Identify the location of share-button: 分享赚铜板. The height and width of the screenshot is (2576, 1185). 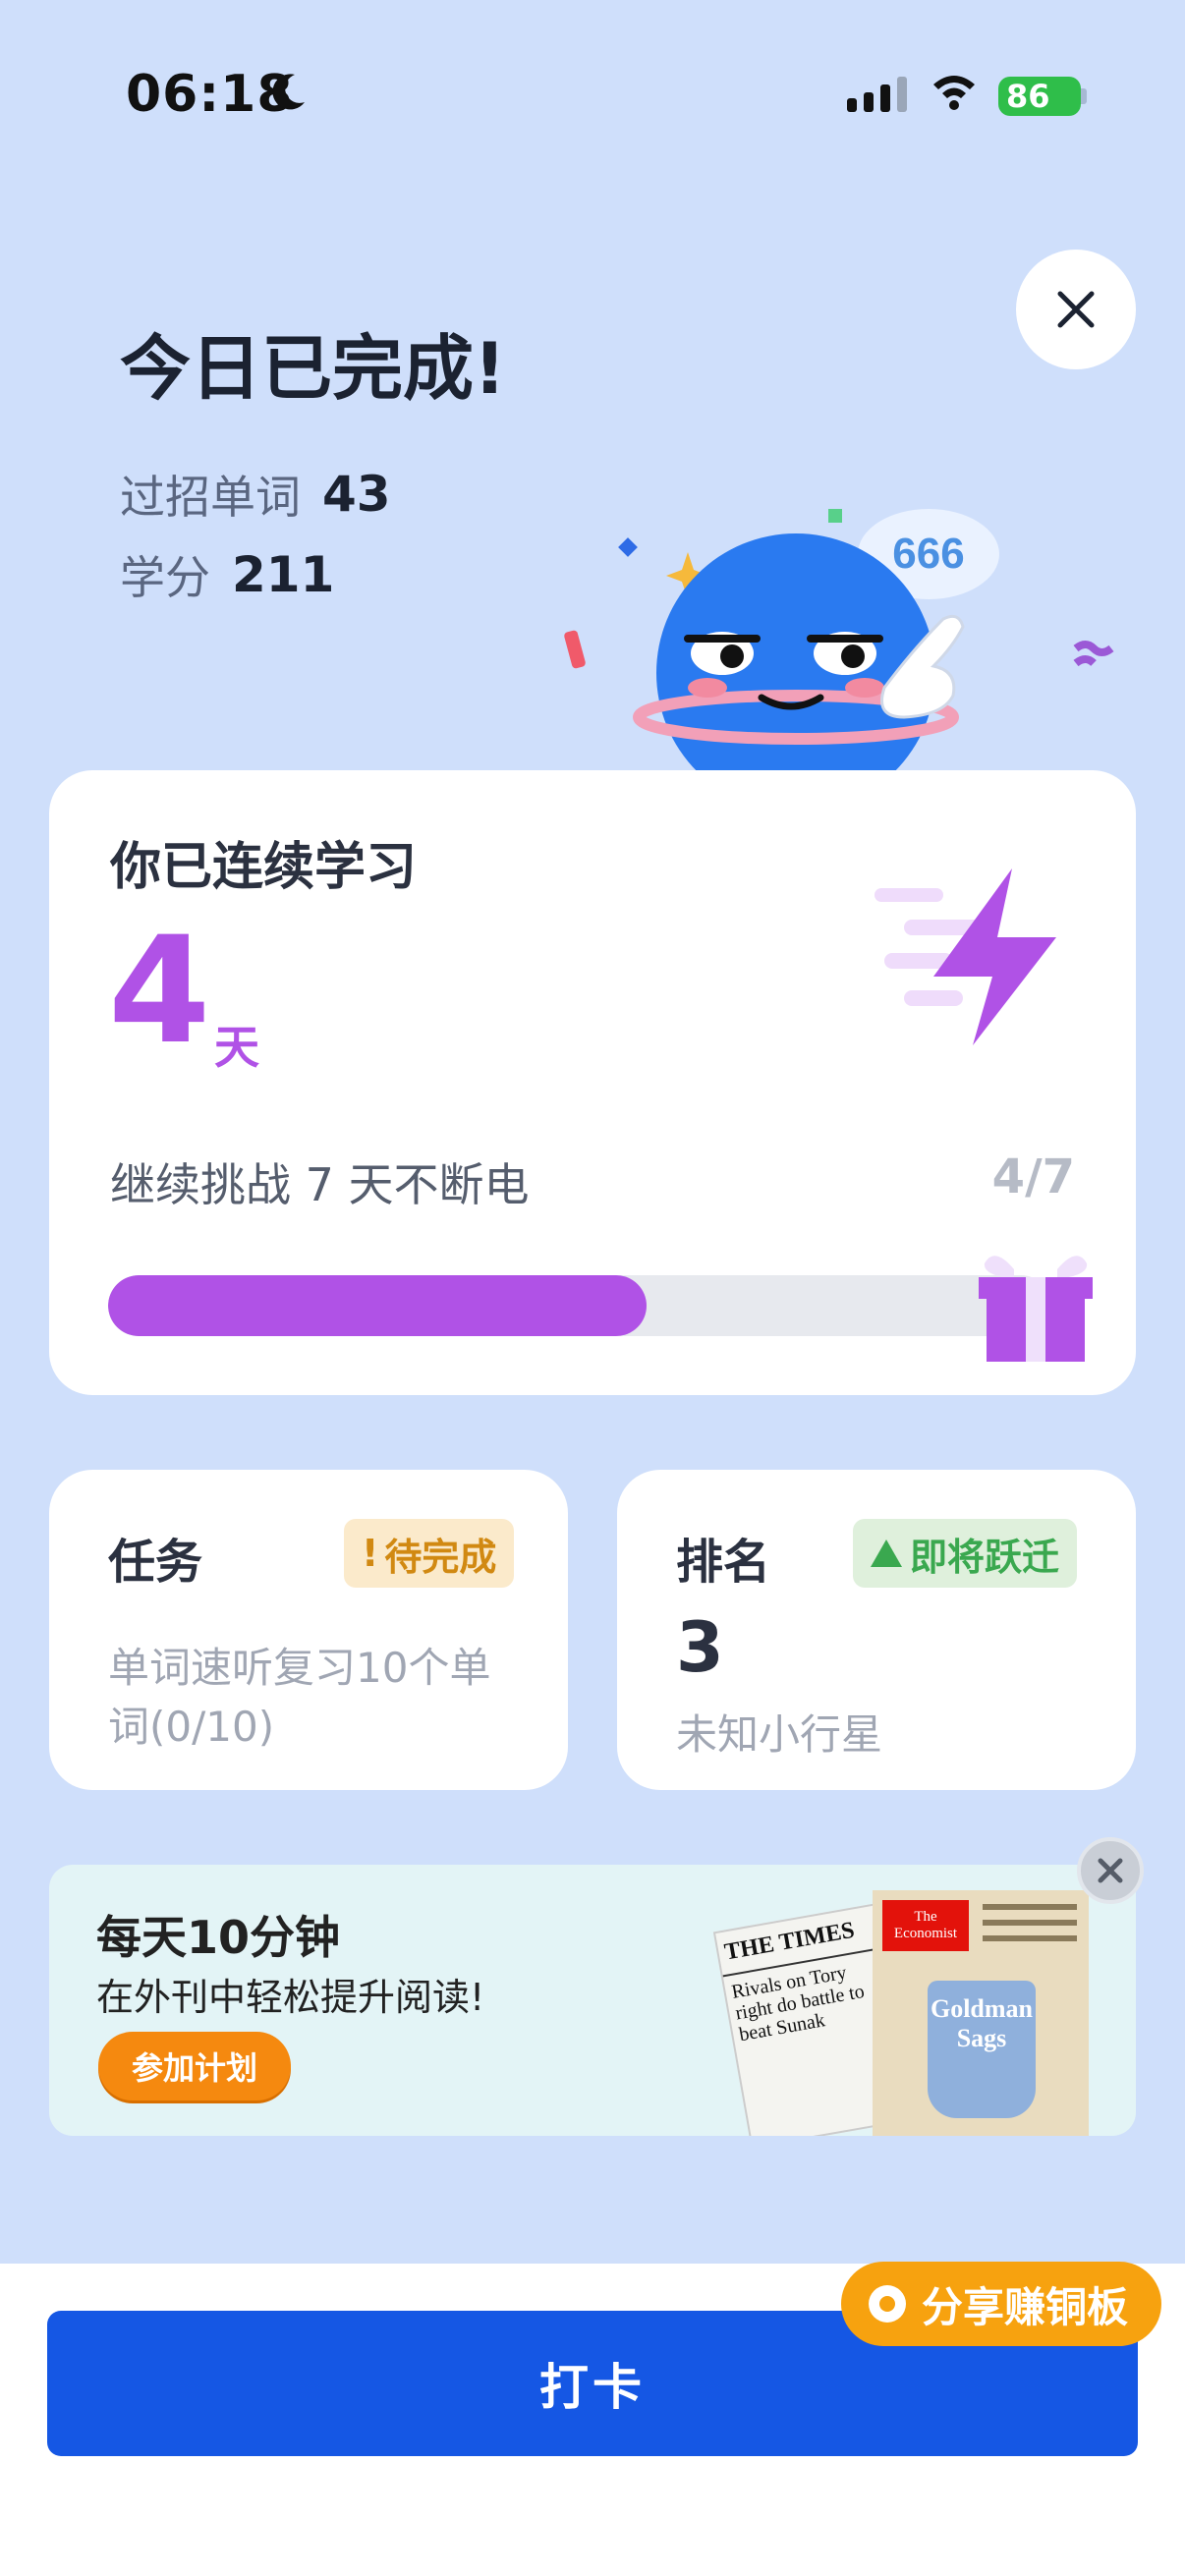
(1001, 2304).